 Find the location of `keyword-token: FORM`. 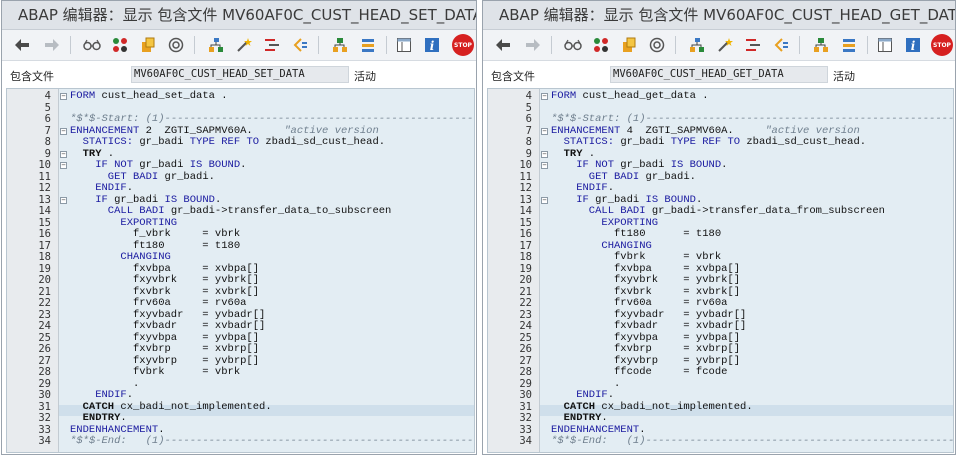

keyword-token: FORM is located at coordinates (564, 96).